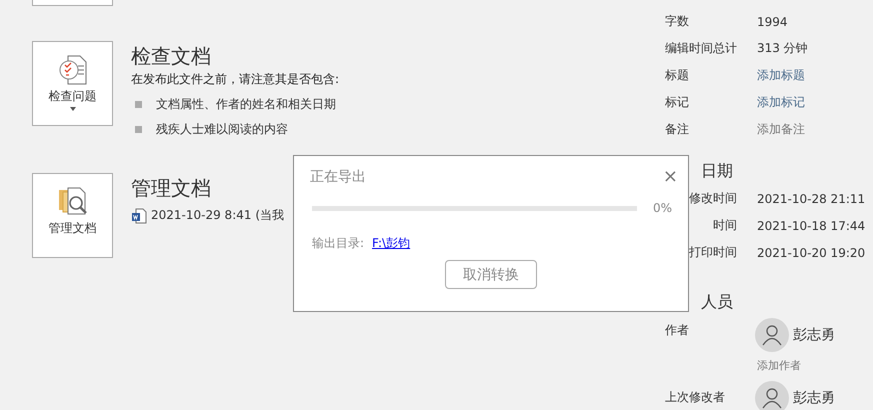  Describe the element at coordinates (677, 75) in the screenshot. I see `property-label: 标题` at that location.